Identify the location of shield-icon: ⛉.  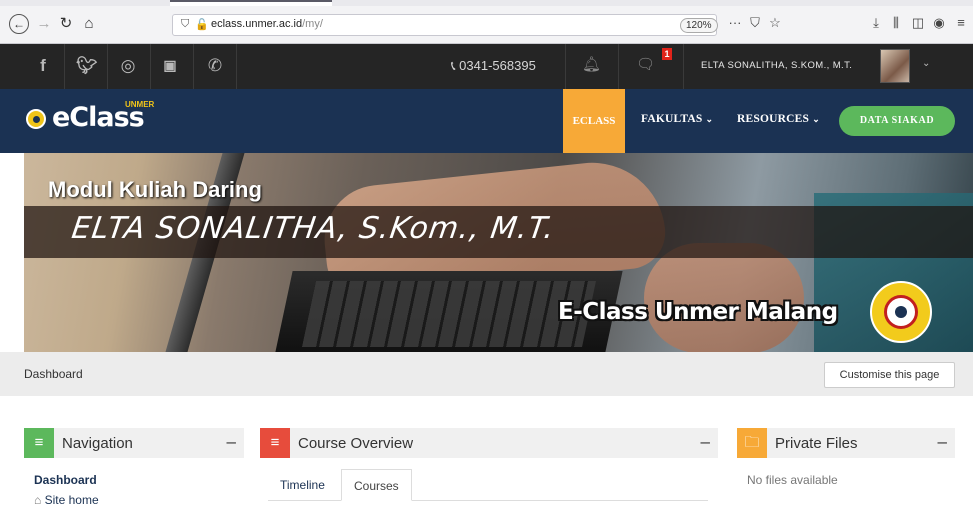
(185, 24).